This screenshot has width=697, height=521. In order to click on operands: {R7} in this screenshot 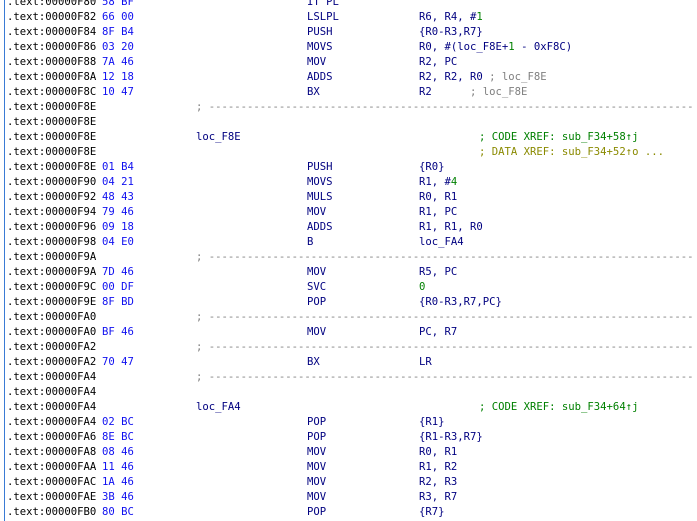, I will do `click(432, 512)`.